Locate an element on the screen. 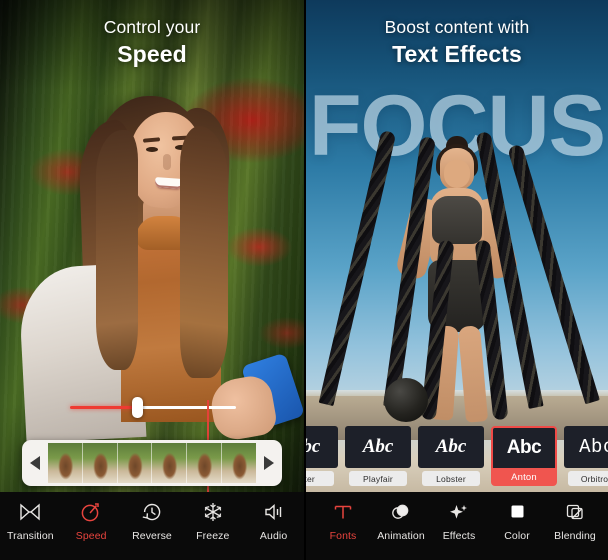 The width and height of the screenshot is (608, 560). tool-mask: M is located at coordinates (606, 521).